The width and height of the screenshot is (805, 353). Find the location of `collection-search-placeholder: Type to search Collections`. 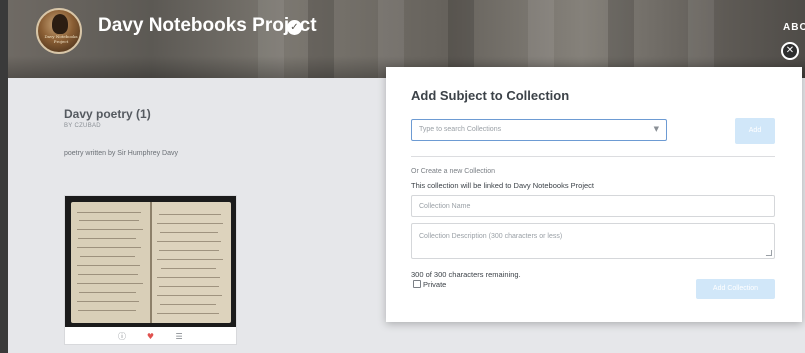

collection-search-placeholder: Type to search Collections is located at coordinates (460, 129).